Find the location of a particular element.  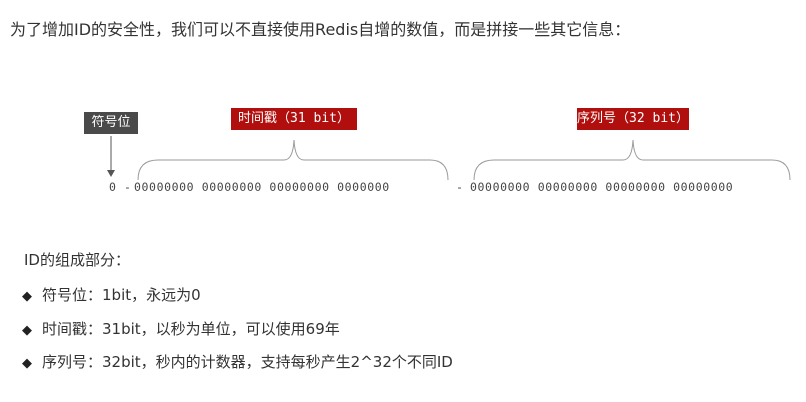

sequence-brace is located at coordinates (632, 160).